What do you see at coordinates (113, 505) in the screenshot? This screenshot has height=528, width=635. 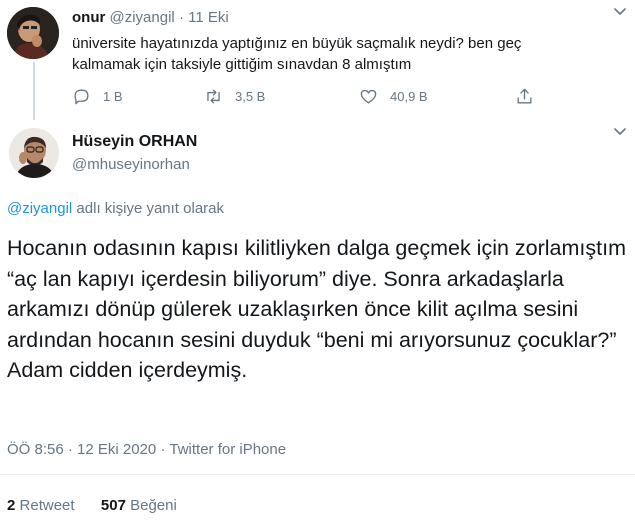 I see `like-stat-count: 507` at bounding box center [113, 505].